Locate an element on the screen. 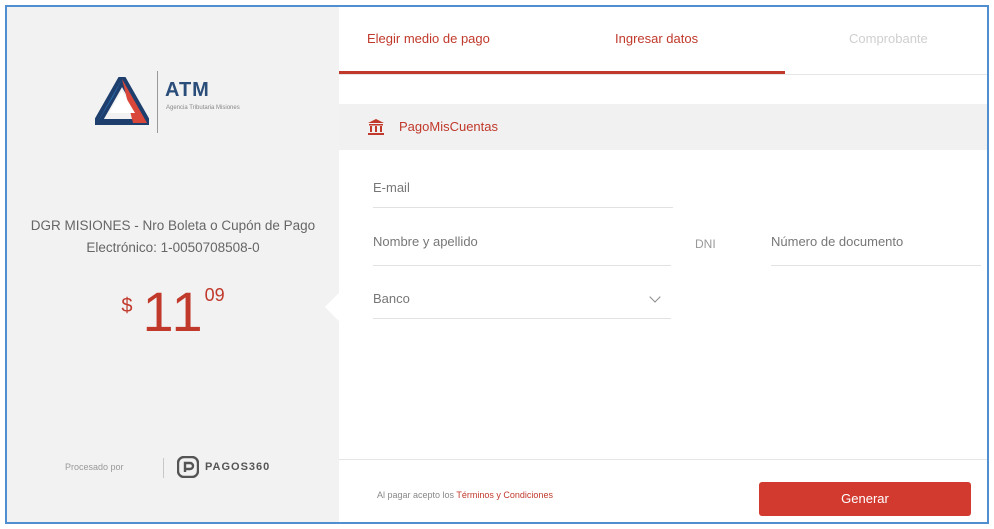 This screenshot has width=994, height=529. logo-subtitle: Agencia Tributaria Misiones is located at coordinates (203, 108).